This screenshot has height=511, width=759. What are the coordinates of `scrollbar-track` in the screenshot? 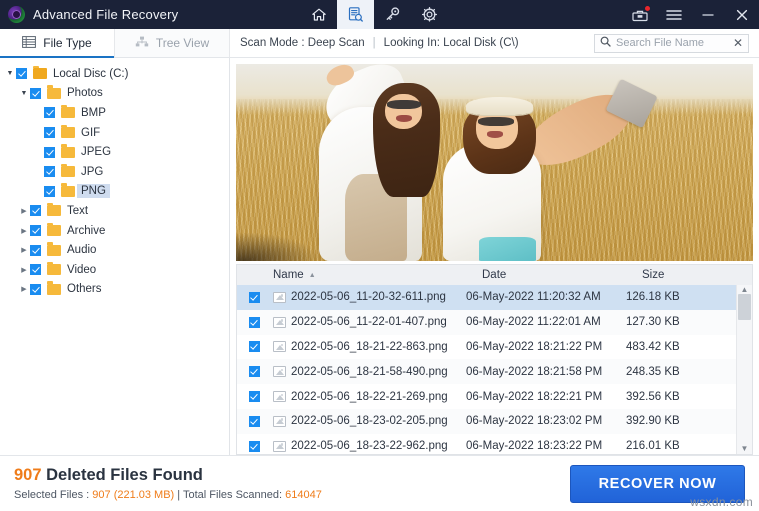 It's located at (744, 369).